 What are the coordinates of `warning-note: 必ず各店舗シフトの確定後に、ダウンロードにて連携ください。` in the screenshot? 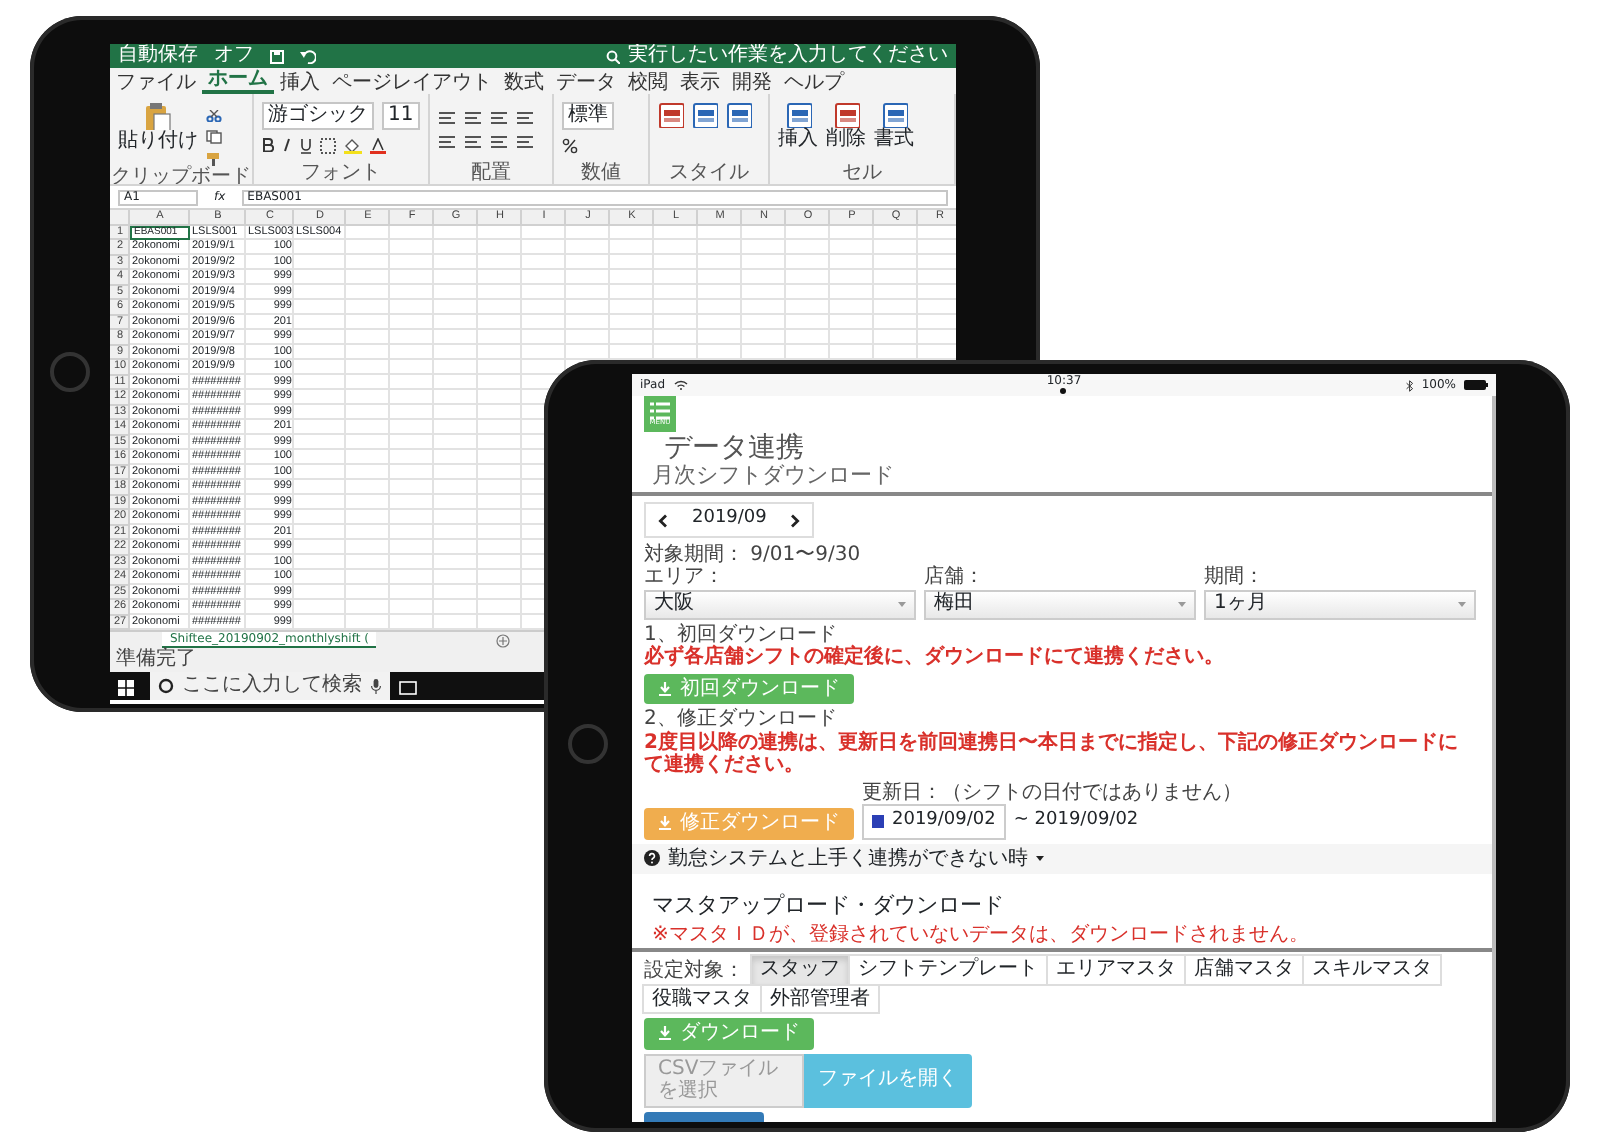 It's located at (935, 658).